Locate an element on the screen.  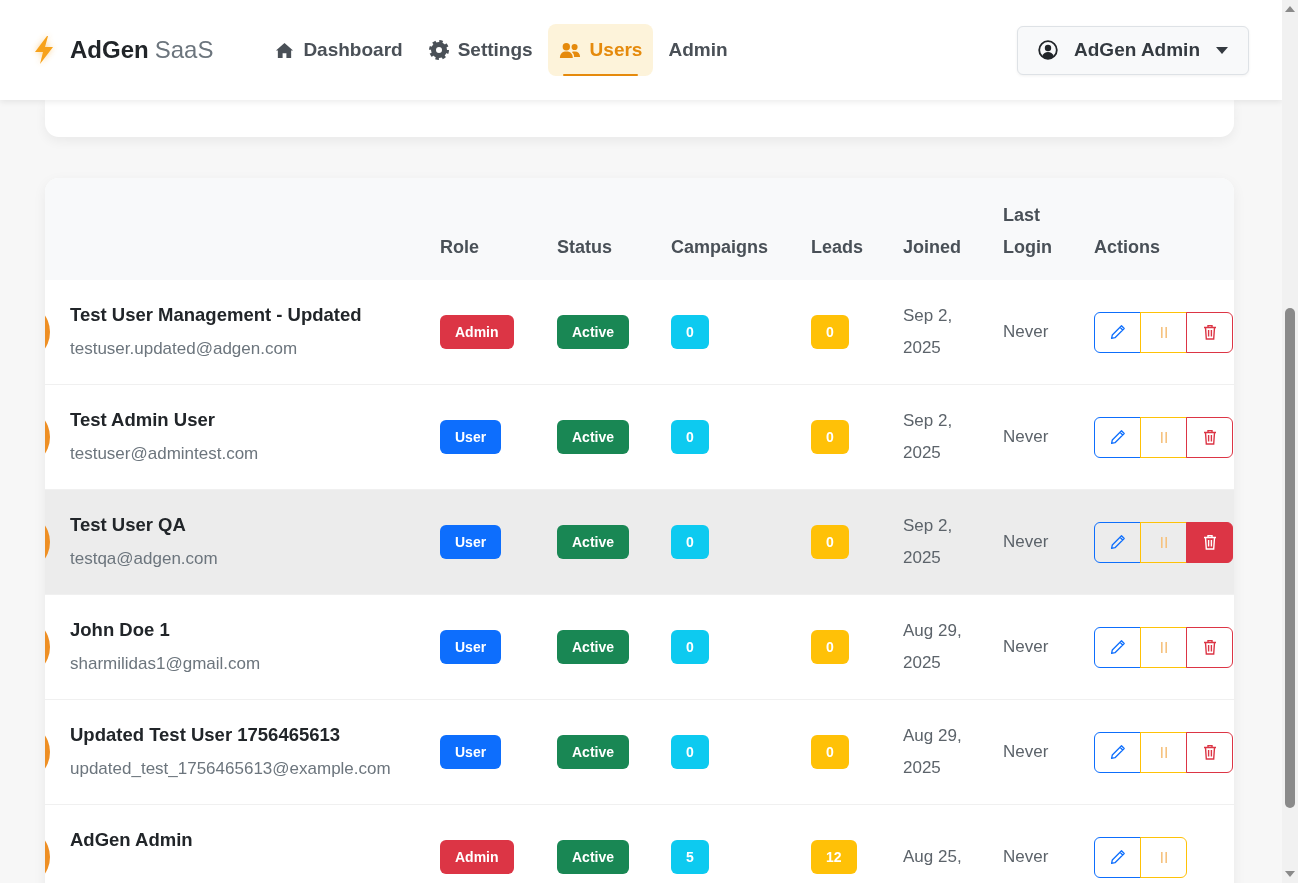
house-icon is located at coordinates (285, 50).